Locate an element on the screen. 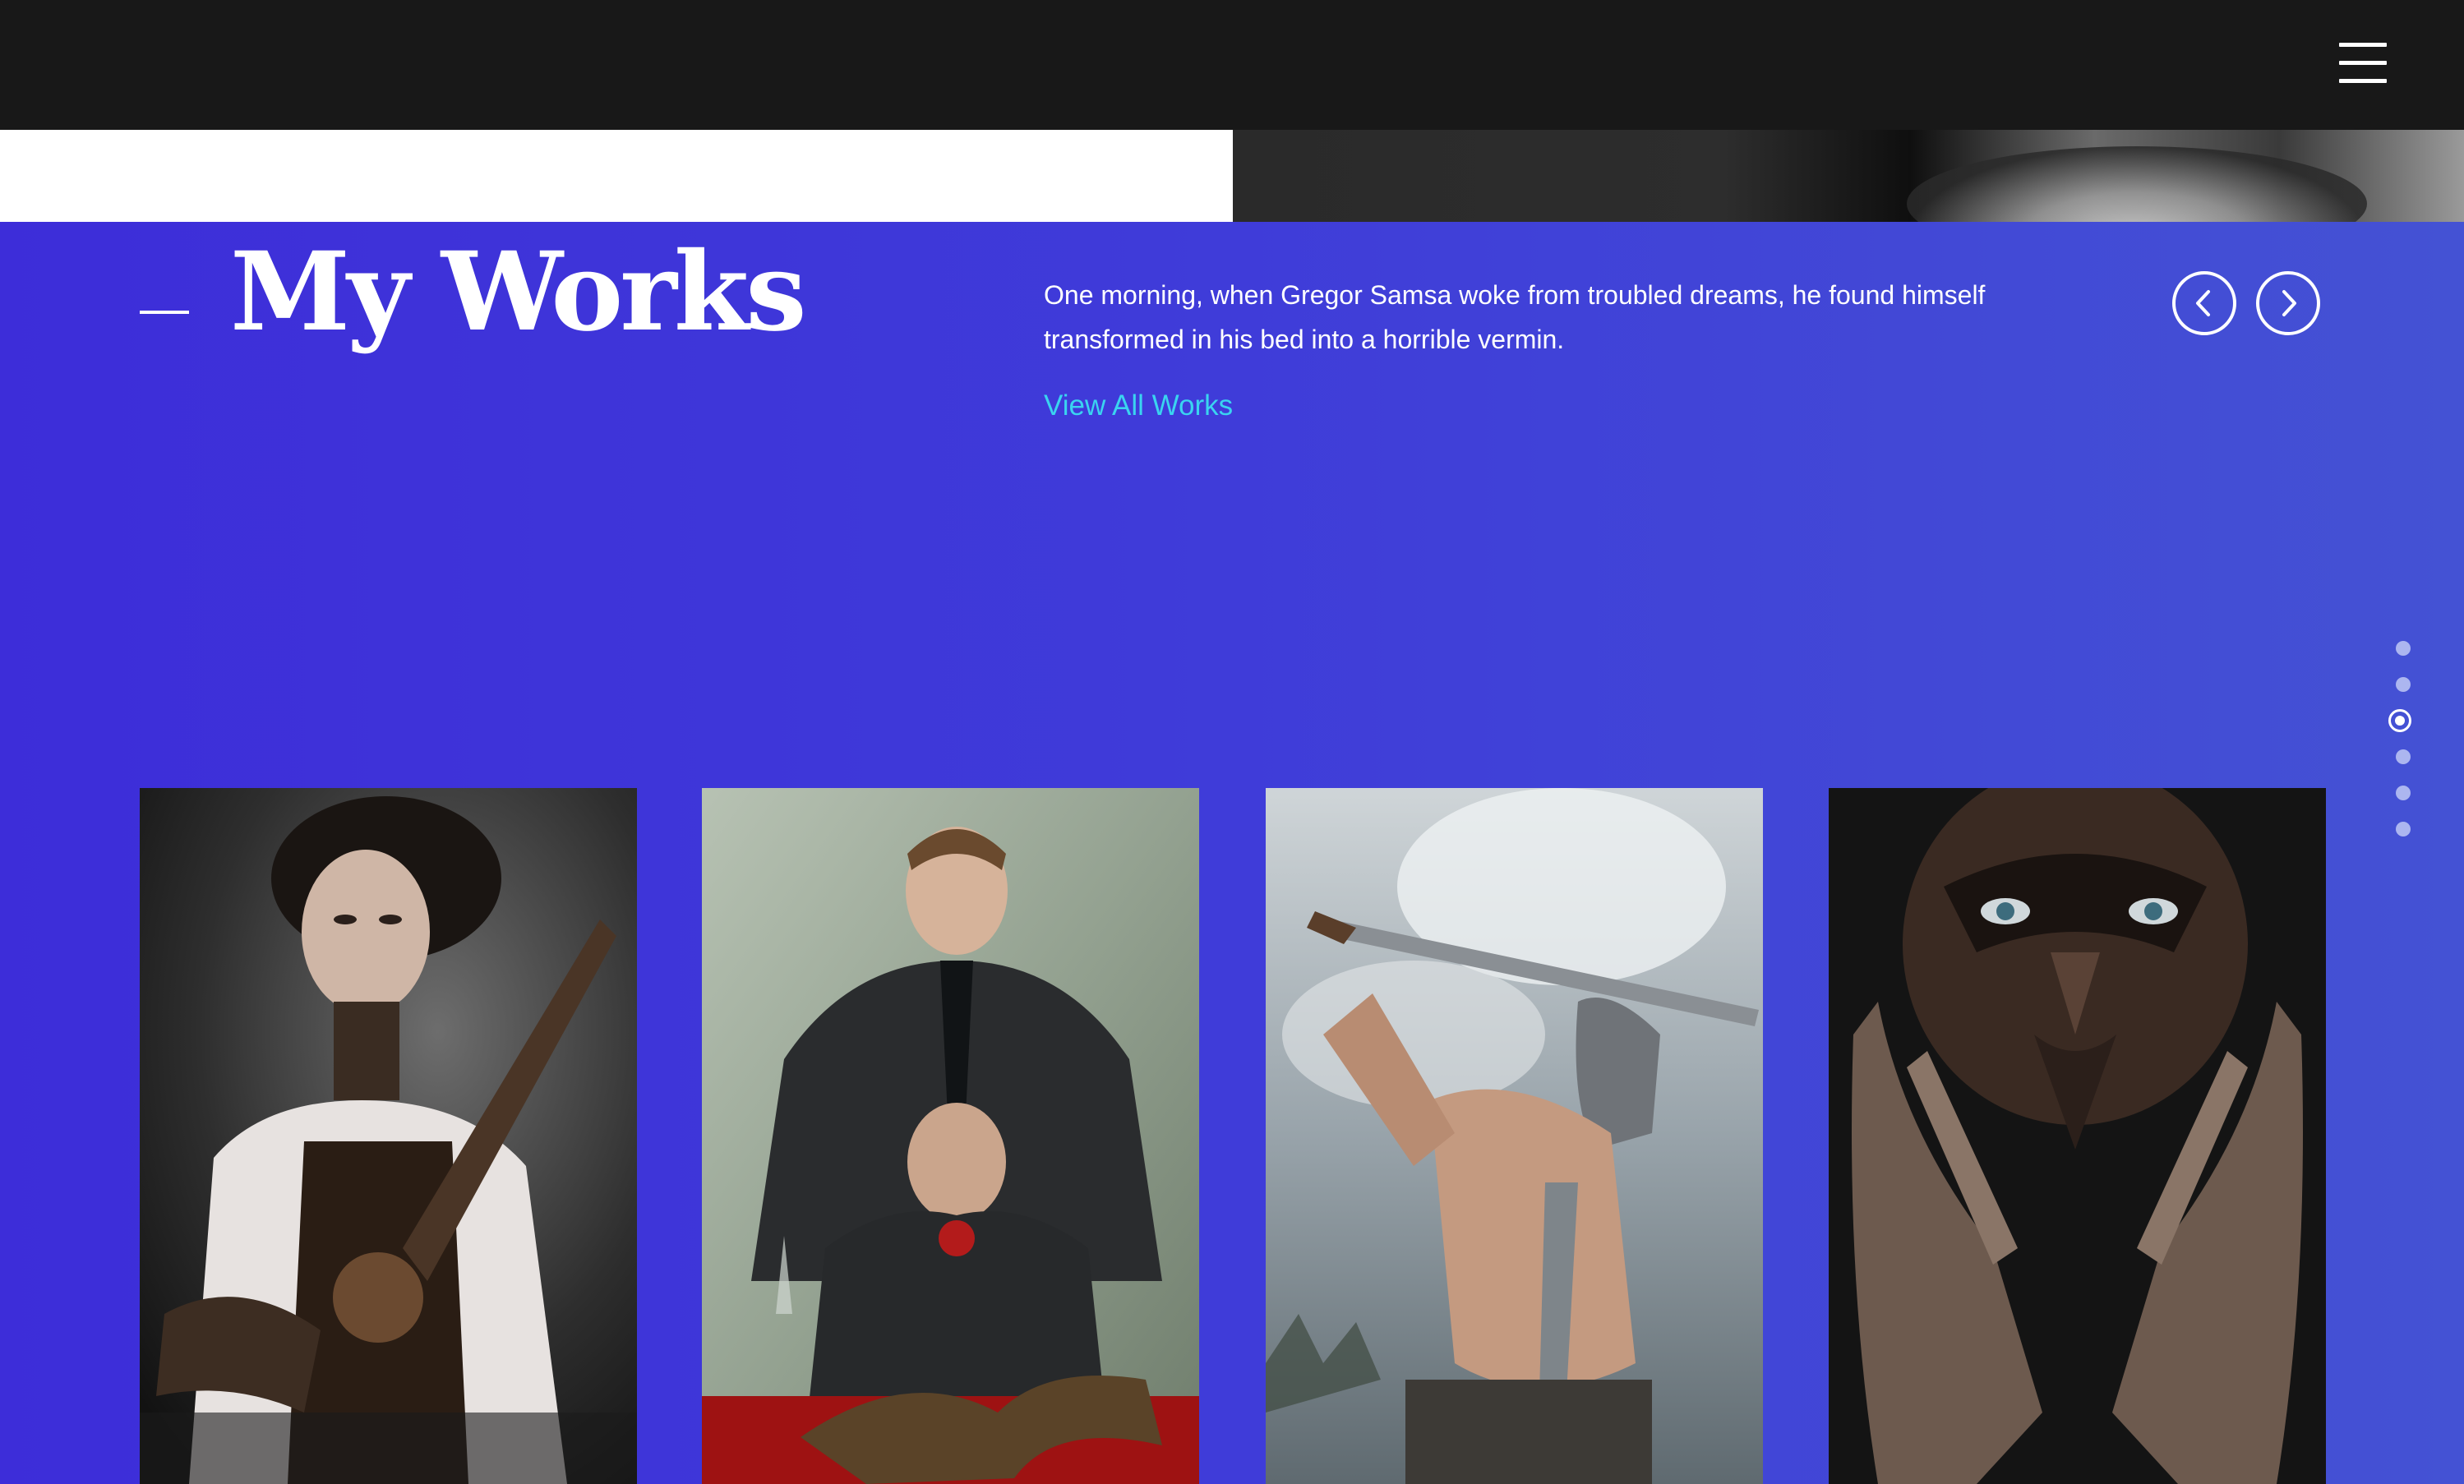 This screenshot has width=2464, height=1484. chevron-left-icon is located at coordinates (2203, 303).